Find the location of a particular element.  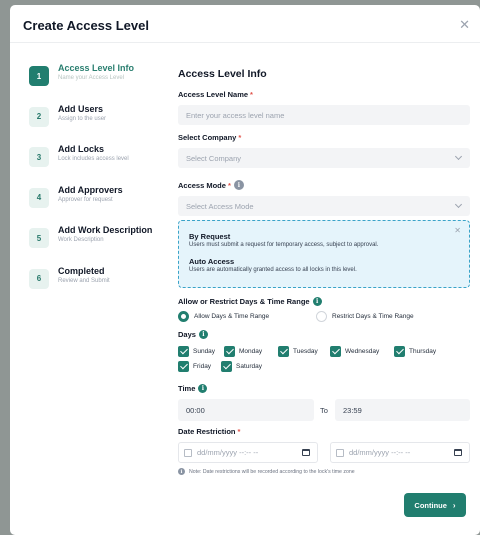

section-title: Access Level Info is located at coordinates (222, 74).